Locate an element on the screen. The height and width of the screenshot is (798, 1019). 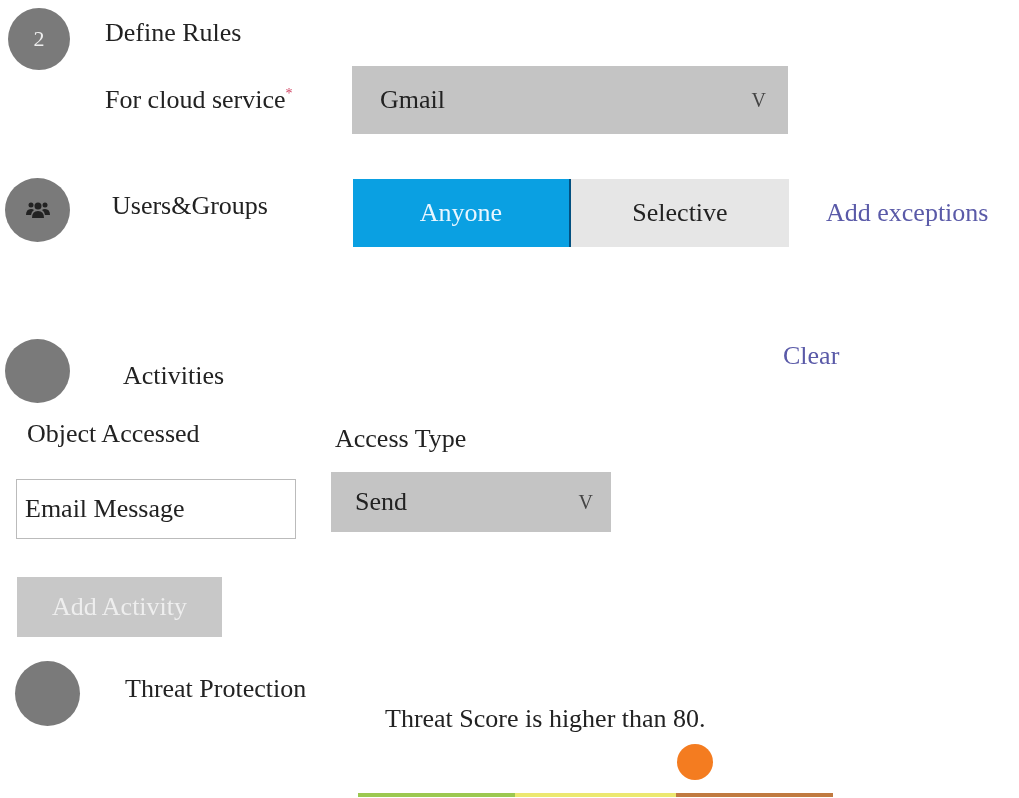
field-label: For cloud service$^{*}$ is located at coordinates (199, 100).